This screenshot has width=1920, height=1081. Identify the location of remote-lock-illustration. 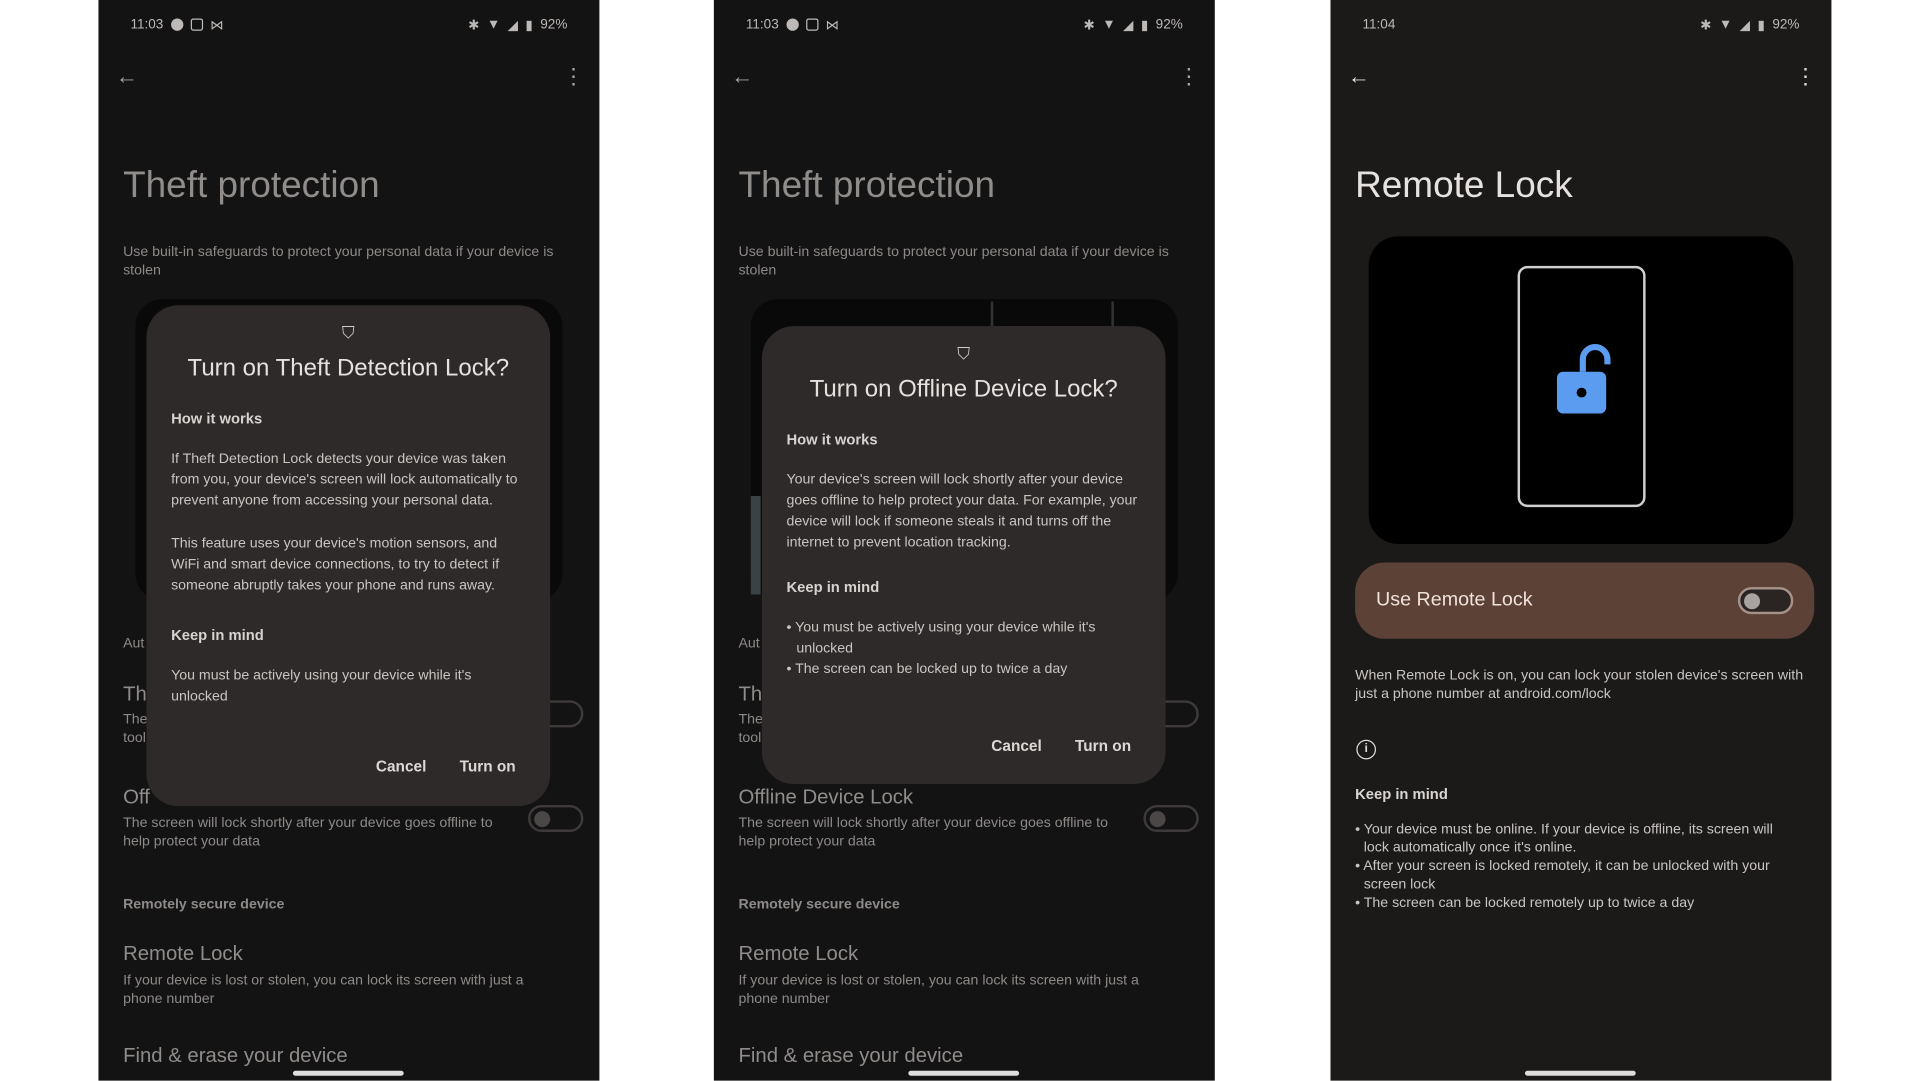
(1581, 390).